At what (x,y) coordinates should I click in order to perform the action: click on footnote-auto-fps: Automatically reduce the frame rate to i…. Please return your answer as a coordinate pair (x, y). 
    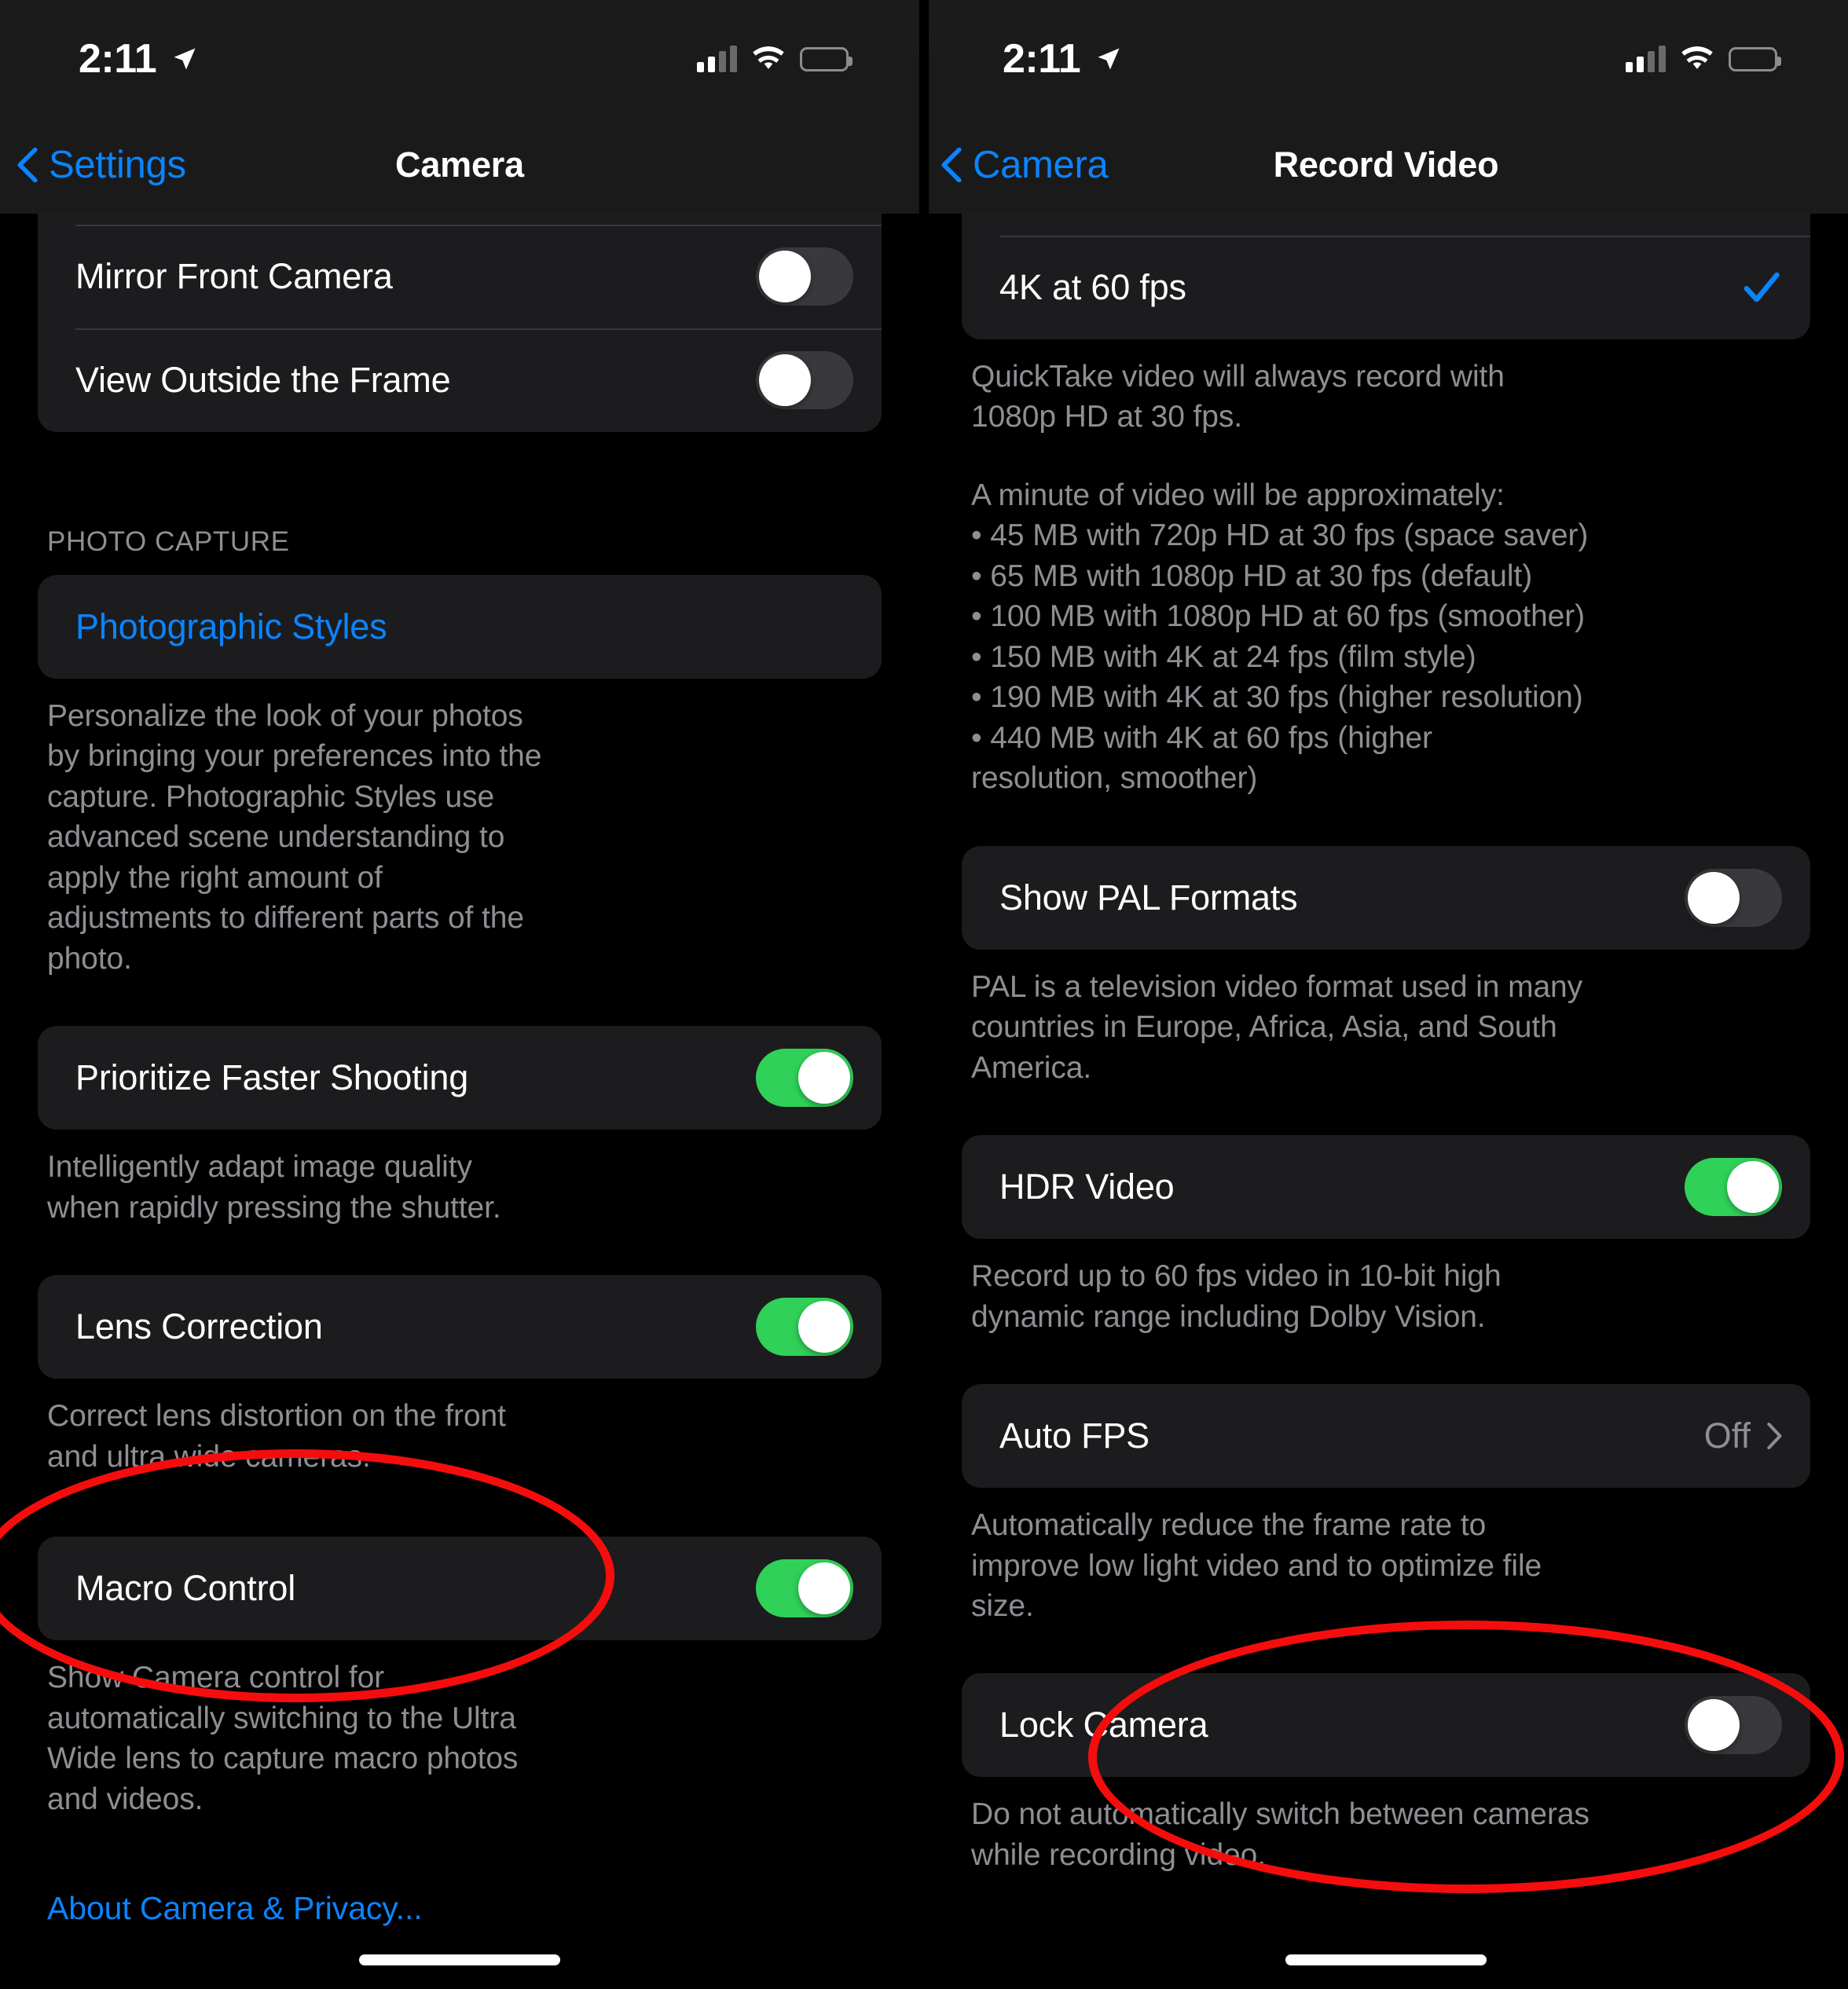
    Looking at the image, I should click on (1256, 1565).